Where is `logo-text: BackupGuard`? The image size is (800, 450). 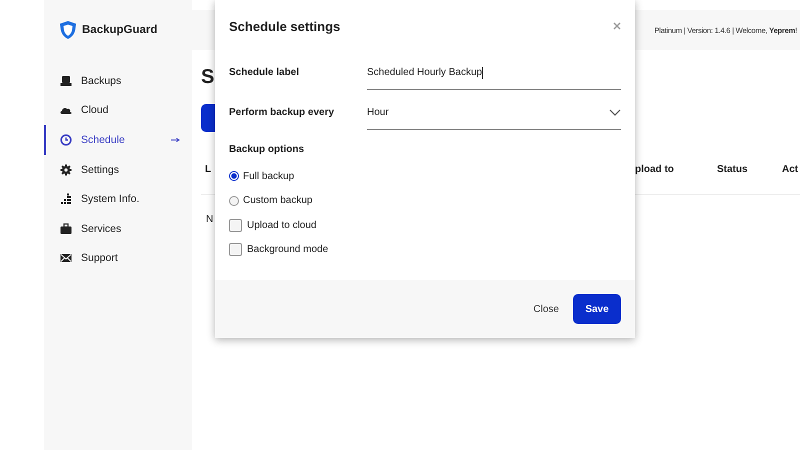 logo-text: BackupGuard is located at coordinates (120, 30).